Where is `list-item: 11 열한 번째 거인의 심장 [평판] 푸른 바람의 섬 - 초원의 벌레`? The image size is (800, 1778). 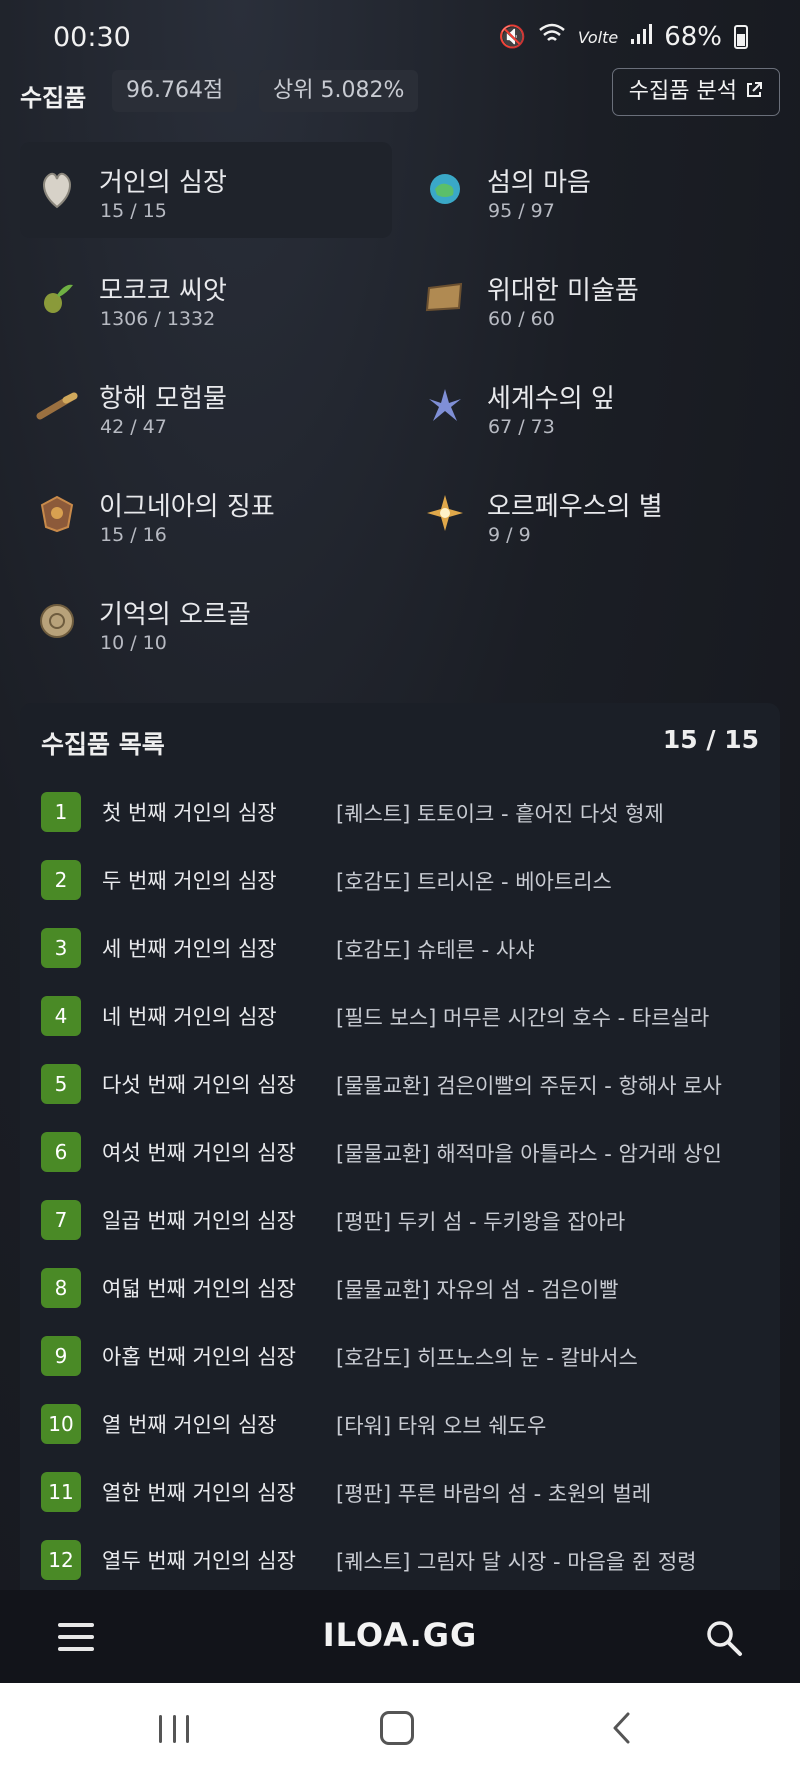 list-item: 11 열한 번째 거인의 심장 [평판] 푸른 바람의 섬 - 초원의 벌레 is located at coordinates (401, 1491).